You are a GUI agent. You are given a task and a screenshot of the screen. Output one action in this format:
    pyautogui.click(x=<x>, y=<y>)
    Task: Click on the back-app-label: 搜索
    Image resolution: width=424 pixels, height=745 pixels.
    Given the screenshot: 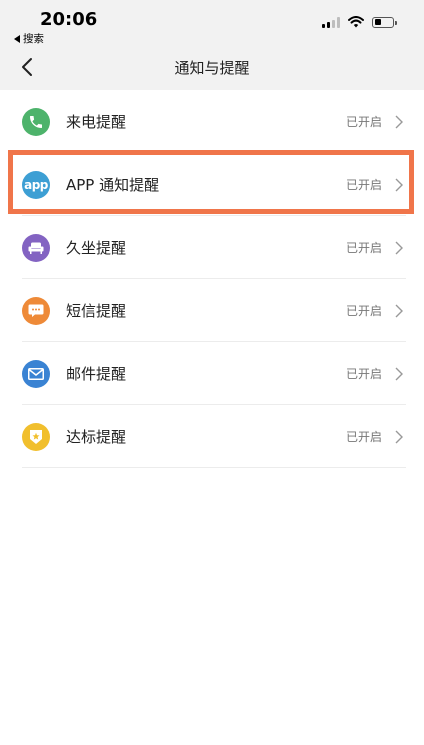 What is the action you would take?
    pyautogui.click(x=33, y=39)
    